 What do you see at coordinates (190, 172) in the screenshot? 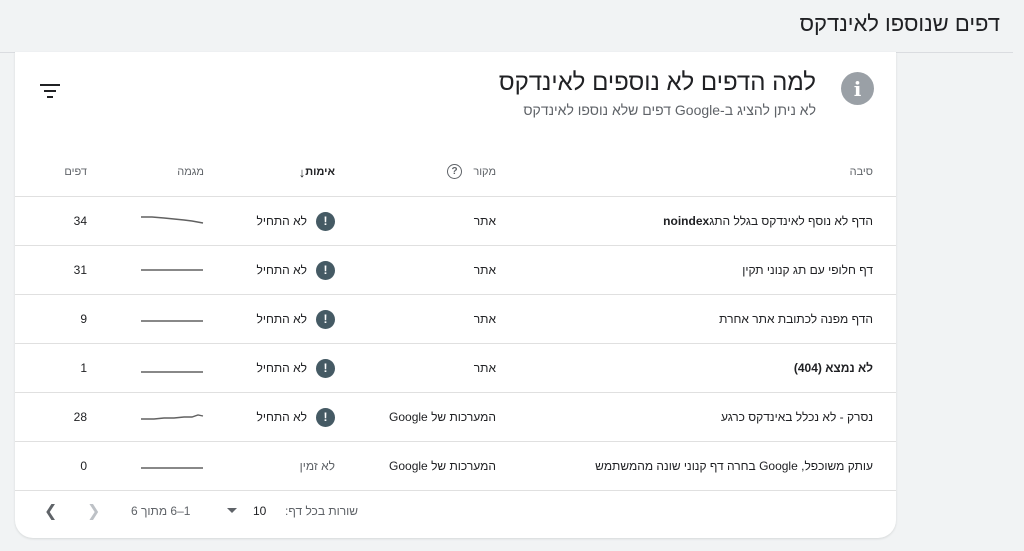
I see `column-header-trend: מגמה` at bounding box center [190, 172].